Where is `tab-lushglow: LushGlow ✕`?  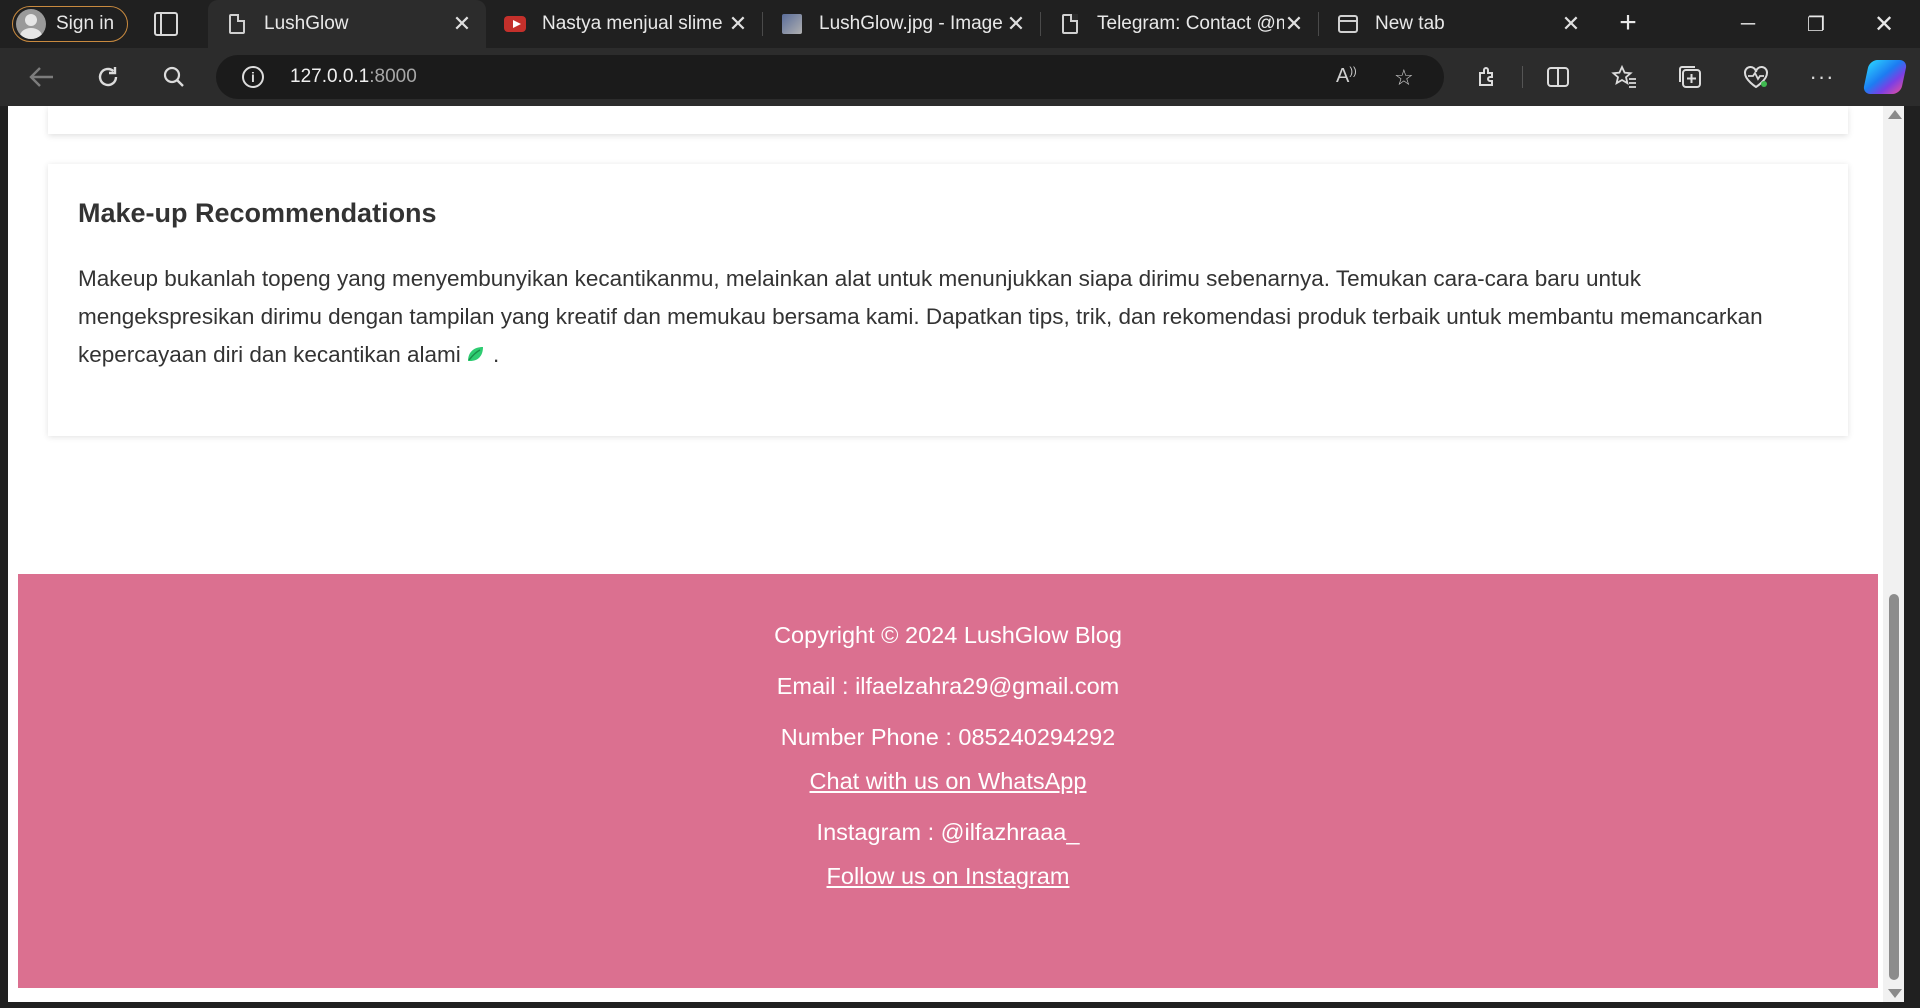 tab-lushglow: LushGlow ✕ is located at coordinates (347, 24).